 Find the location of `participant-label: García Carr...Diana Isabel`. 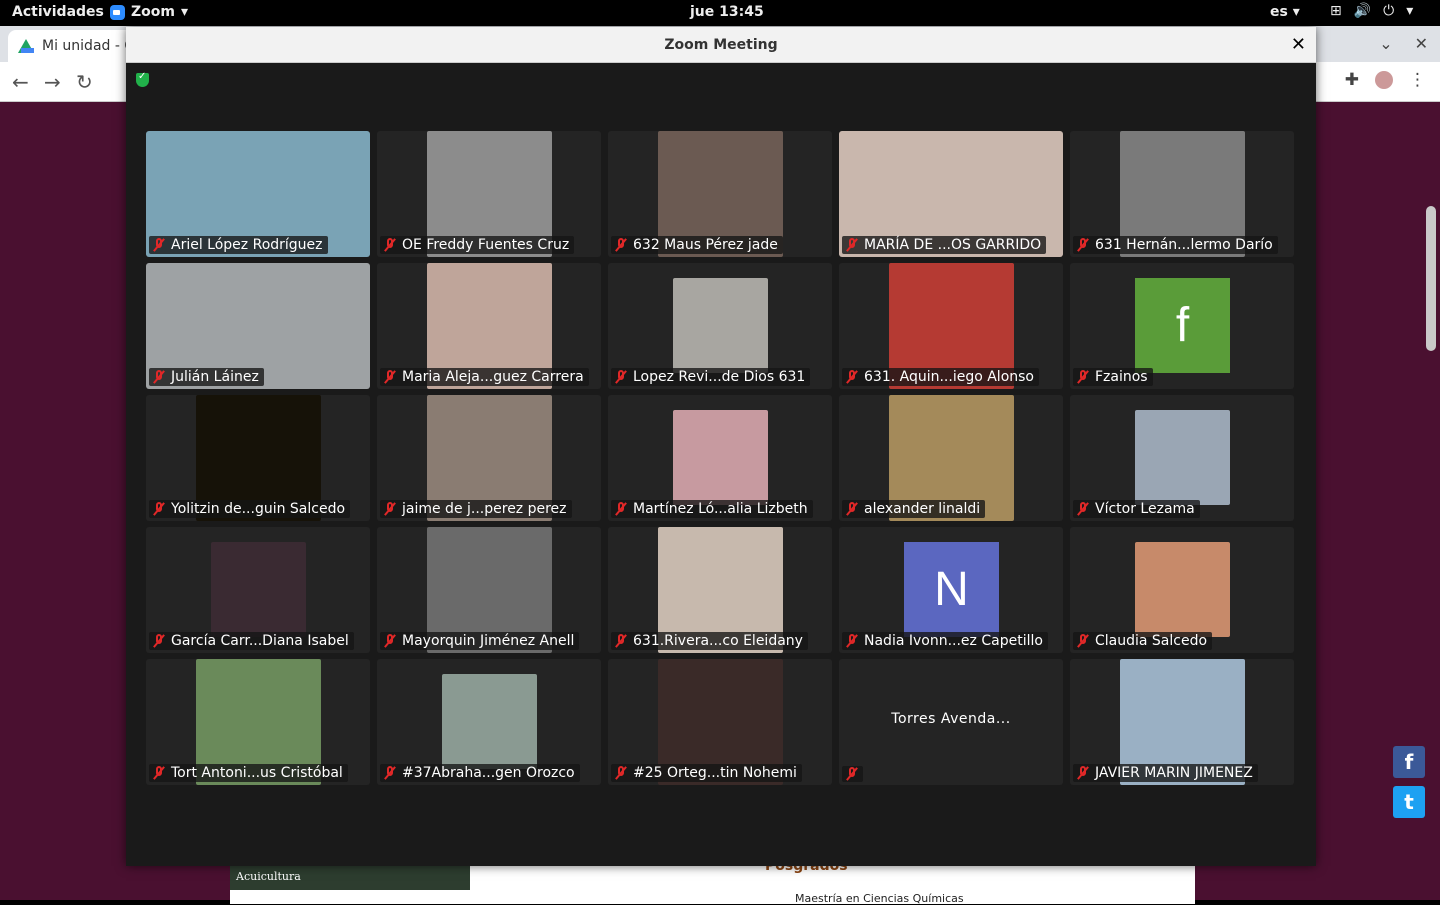

participant-label: García Carr...Diana Isabel is located at coordinates (251, 641).